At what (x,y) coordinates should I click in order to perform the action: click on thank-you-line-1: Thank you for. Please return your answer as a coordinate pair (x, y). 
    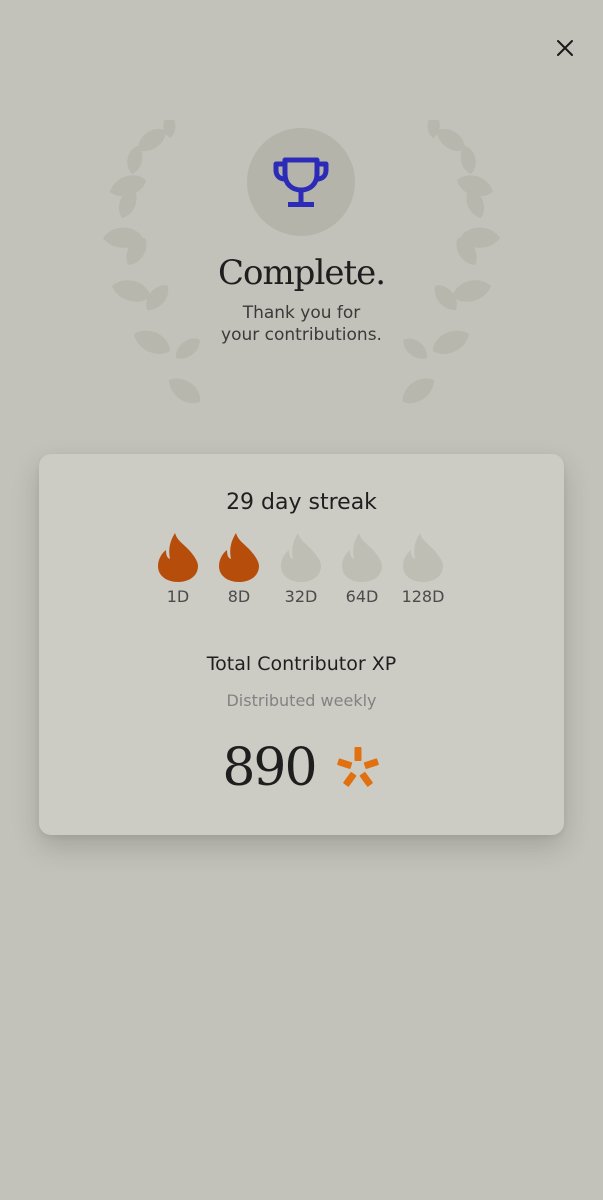
    Looking at the image, I should click on (301, 313).